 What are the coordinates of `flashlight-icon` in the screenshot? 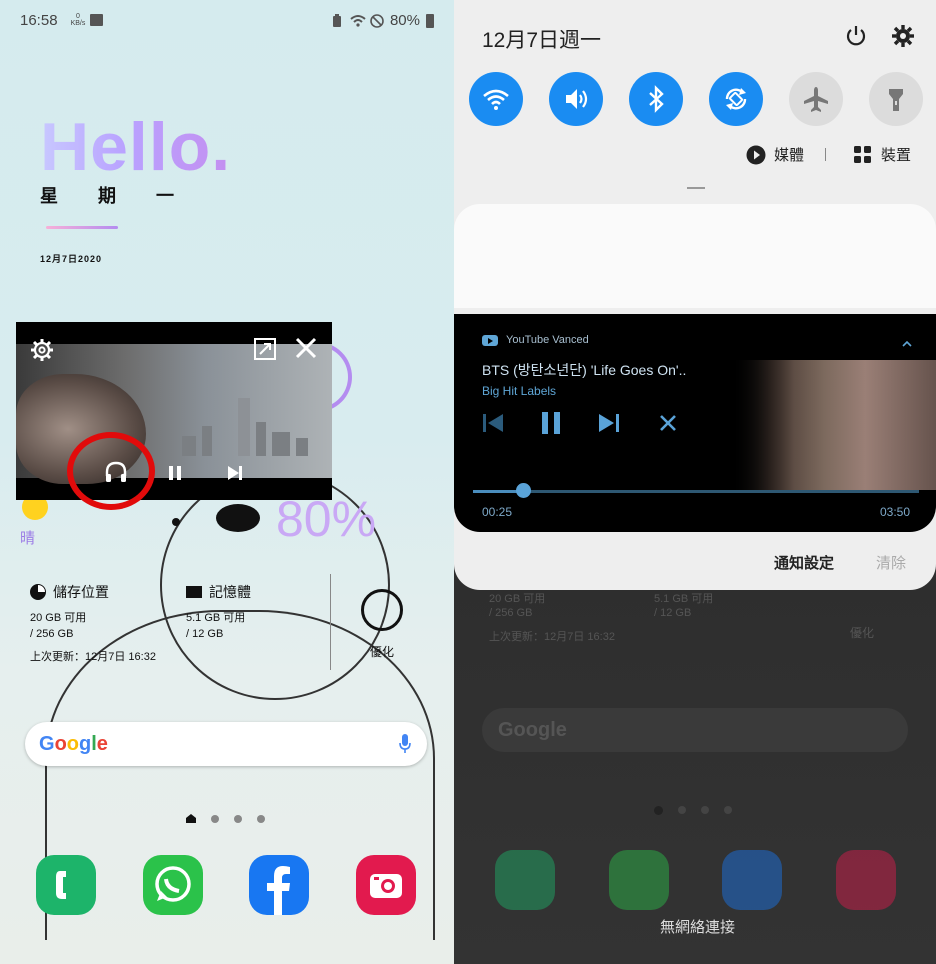 It's located at (896, 100).